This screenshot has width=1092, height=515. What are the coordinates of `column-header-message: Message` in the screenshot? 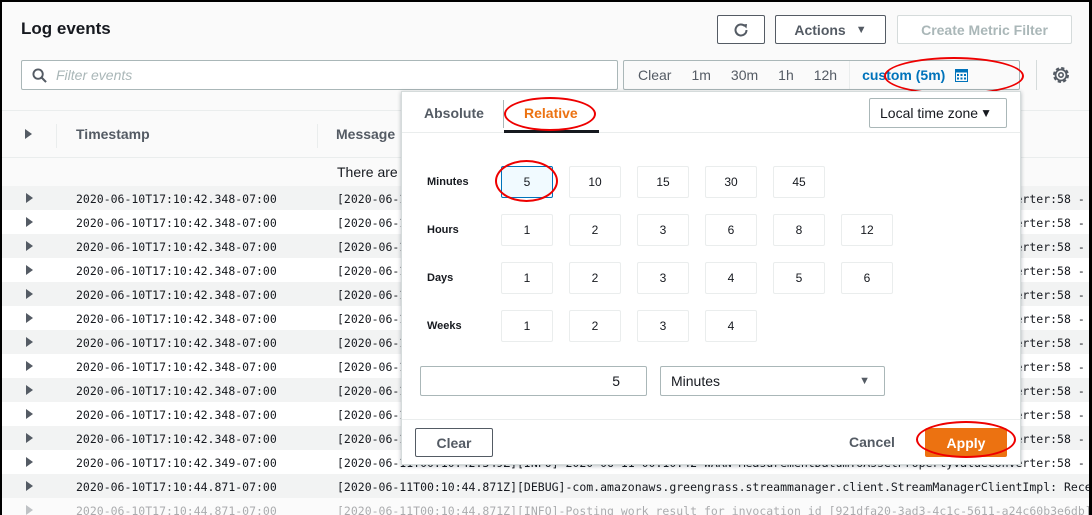 It's located at (365, 134).